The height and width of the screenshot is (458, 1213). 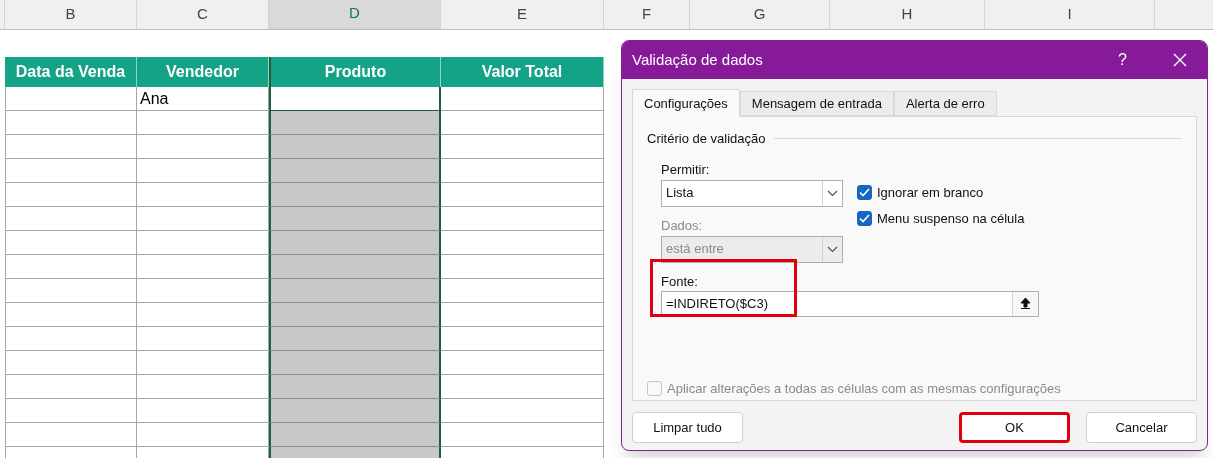 What do you see at coordinates (522, 72) in the screenshot?
I see `table-header-cell: Valor Total` at bounding box center [522, 72].